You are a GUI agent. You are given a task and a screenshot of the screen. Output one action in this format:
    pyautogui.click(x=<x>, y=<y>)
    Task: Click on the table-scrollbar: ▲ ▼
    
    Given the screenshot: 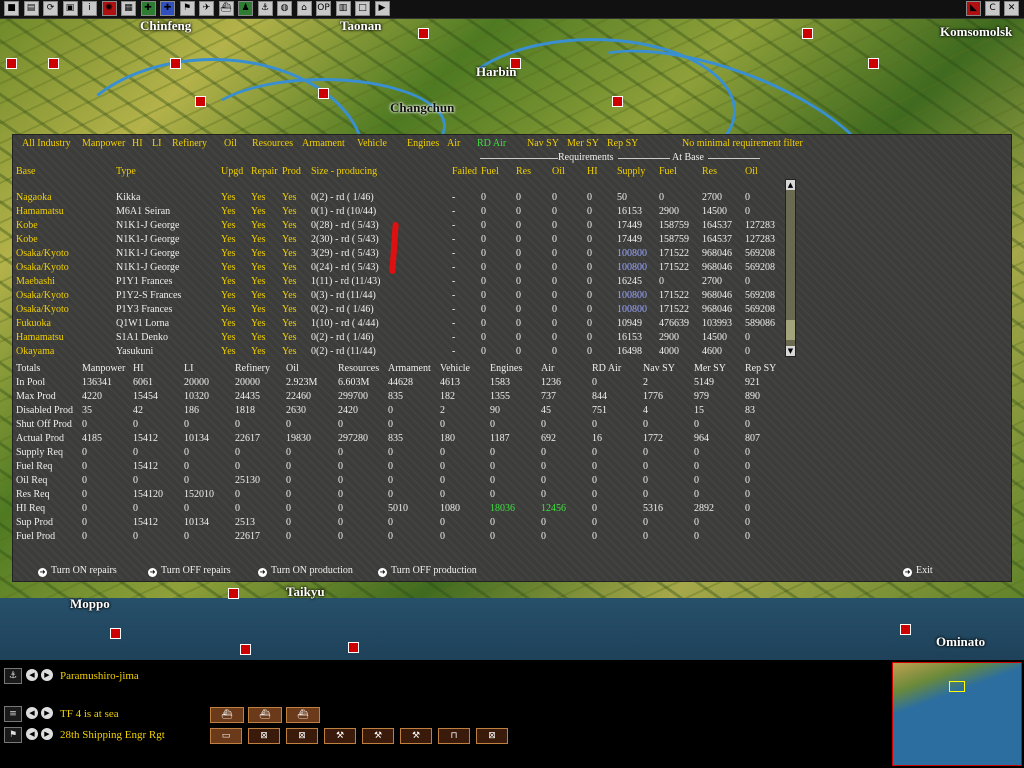 What is the action you would take?
    pyautogui.click(x=790, y=268)
    